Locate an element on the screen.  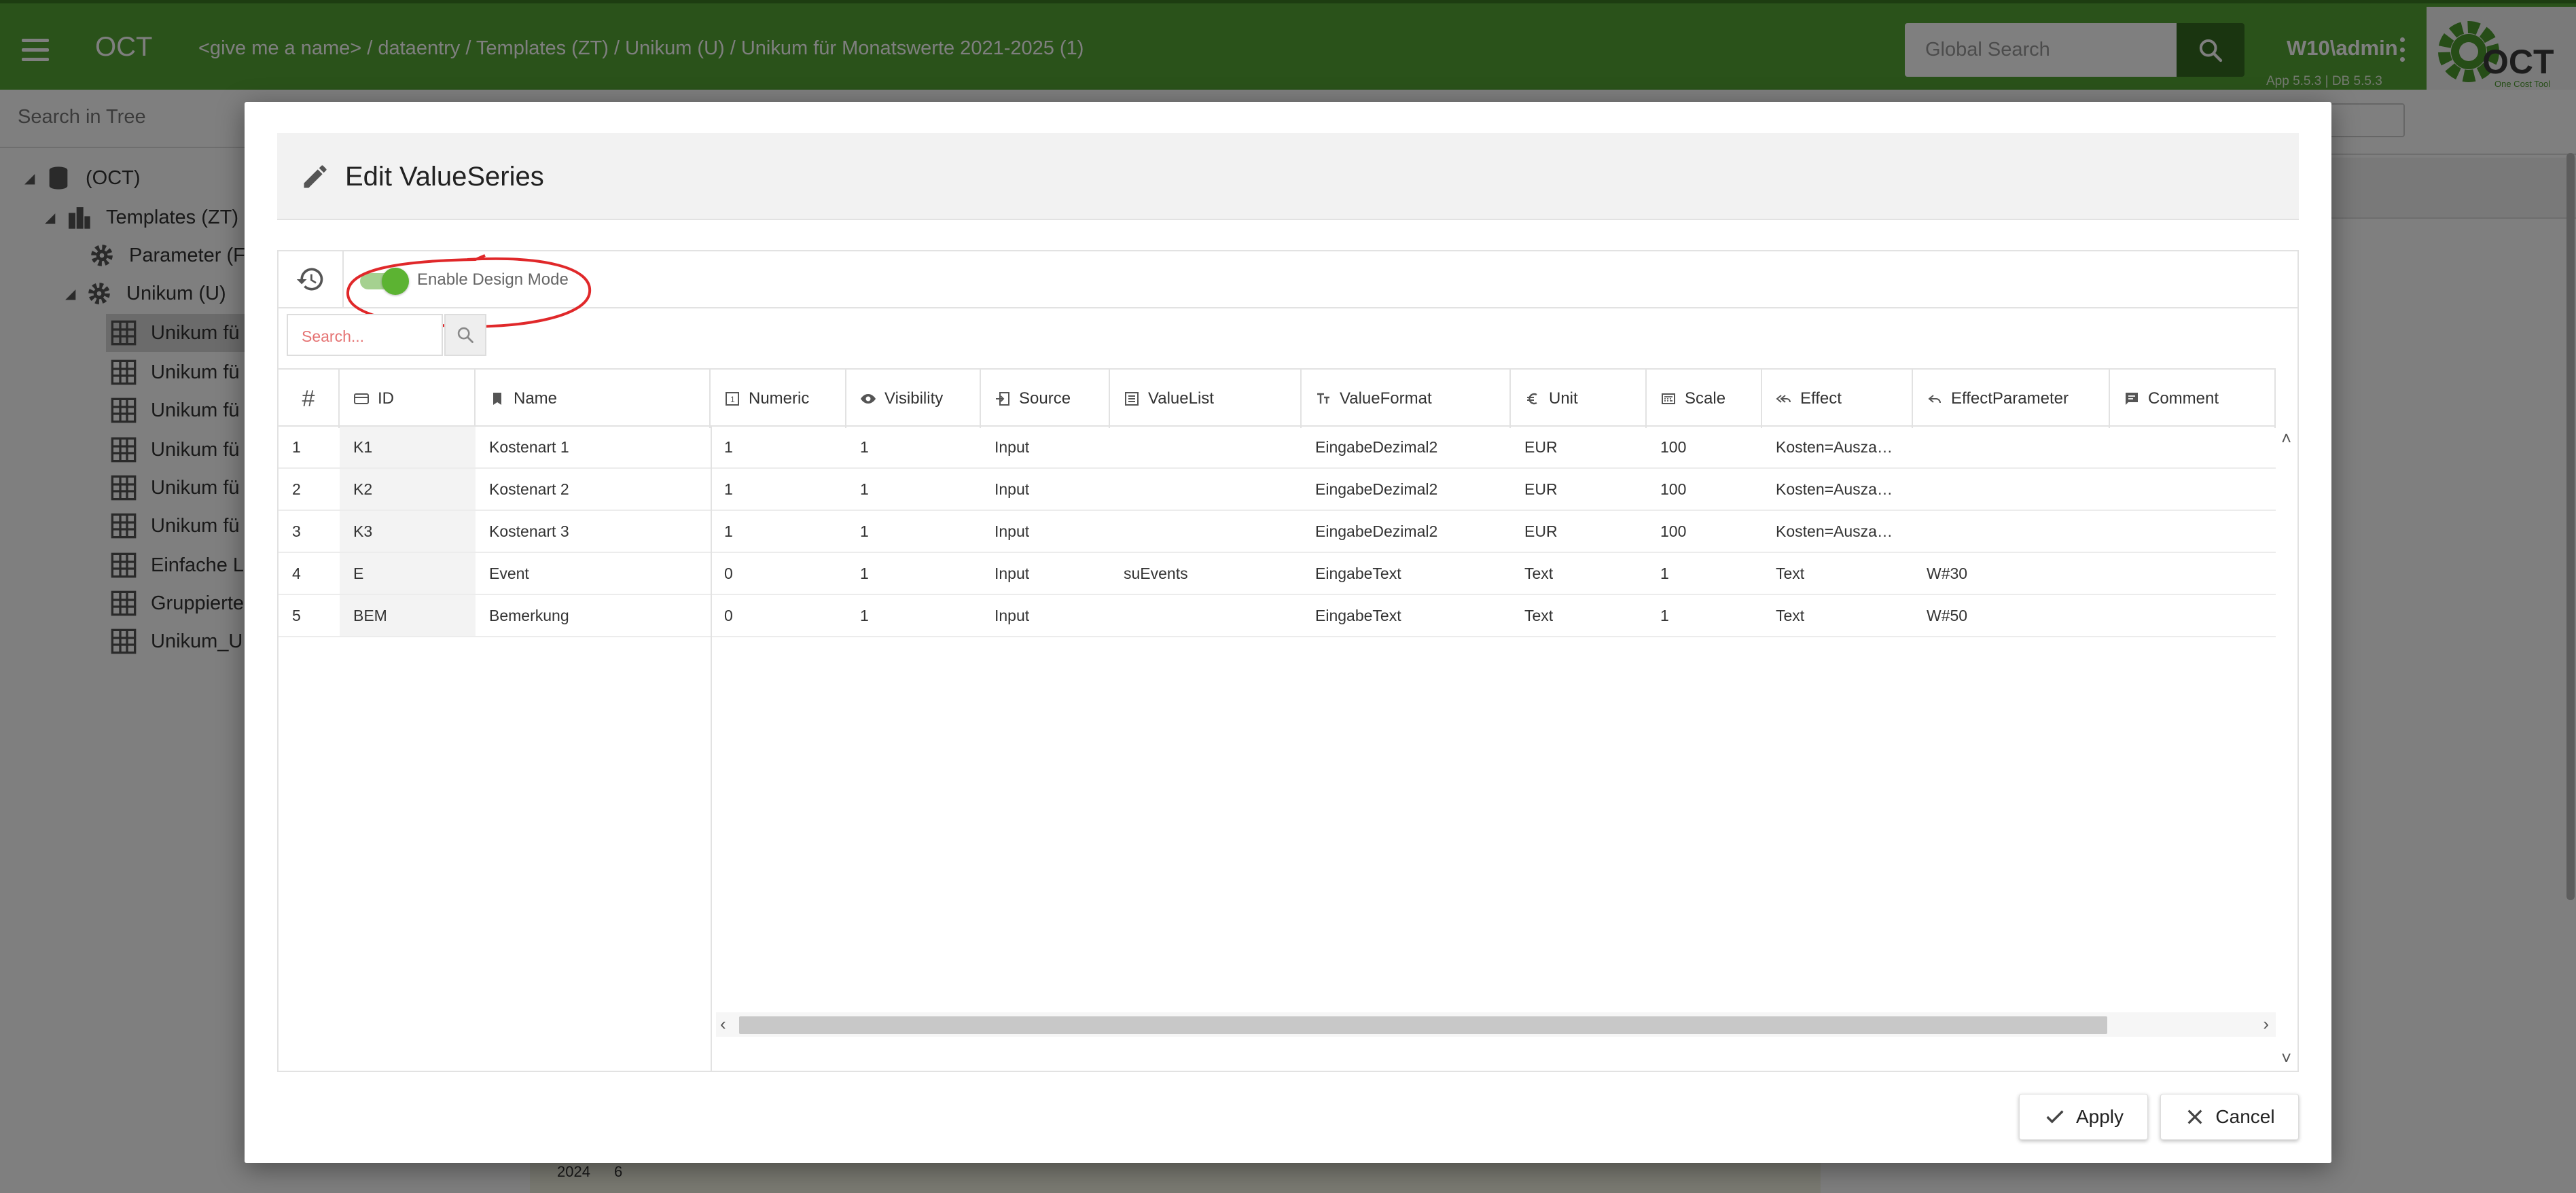
scroll-right-icon: › is located at coordinates (2266, 1024).